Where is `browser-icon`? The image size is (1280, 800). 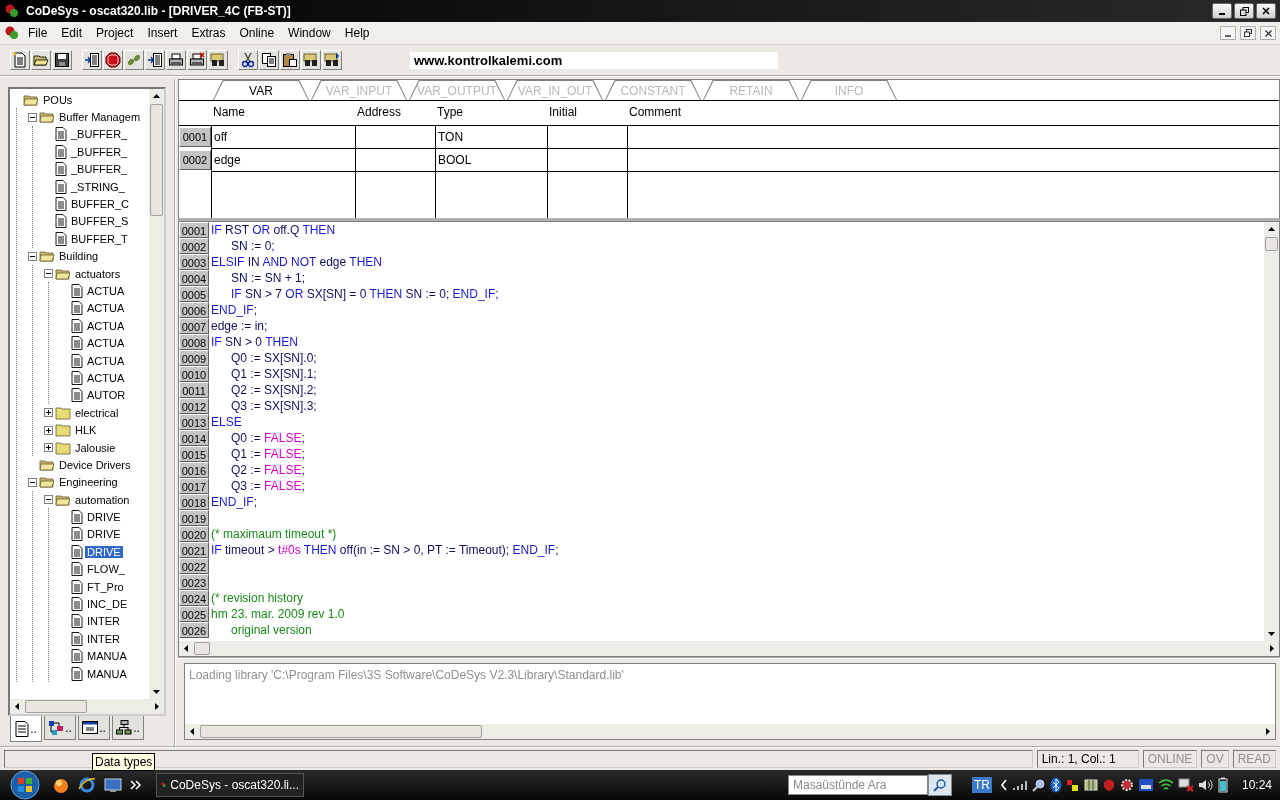 browser-icon is located at coordinates (87, 785).